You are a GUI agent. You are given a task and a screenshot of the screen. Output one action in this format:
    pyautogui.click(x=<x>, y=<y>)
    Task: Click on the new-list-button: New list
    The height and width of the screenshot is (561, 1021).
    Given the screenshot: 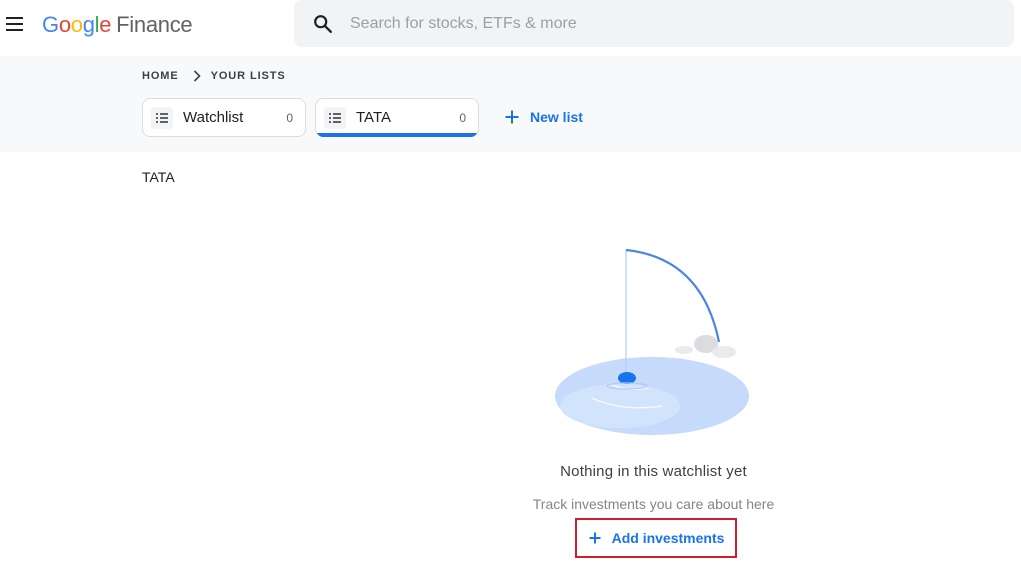 What is the action you would take?
    pyautogui.click(x=543, y=117)
    